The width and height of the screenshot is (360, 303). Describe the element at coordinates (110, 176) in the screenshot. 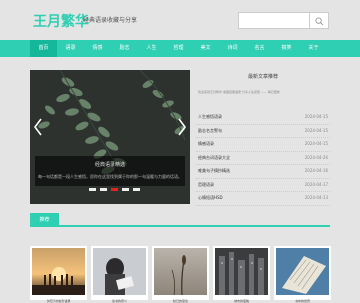

I see `slide-description: 每一句话都是一段人生感悟，愿你在这里找到属于你的那一句温暖与力量的话语。` at that location.